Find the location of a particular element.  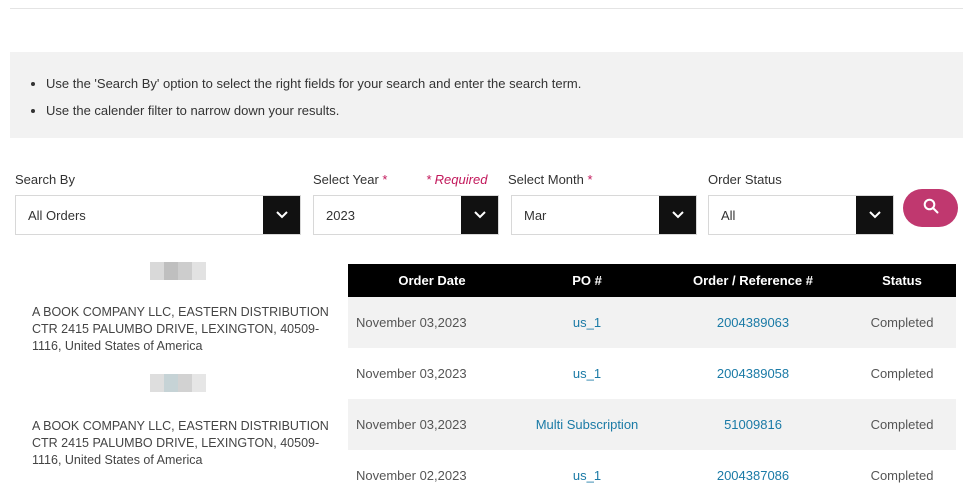

order-reference-link: 51009816 is located at coordinates (753, 424).